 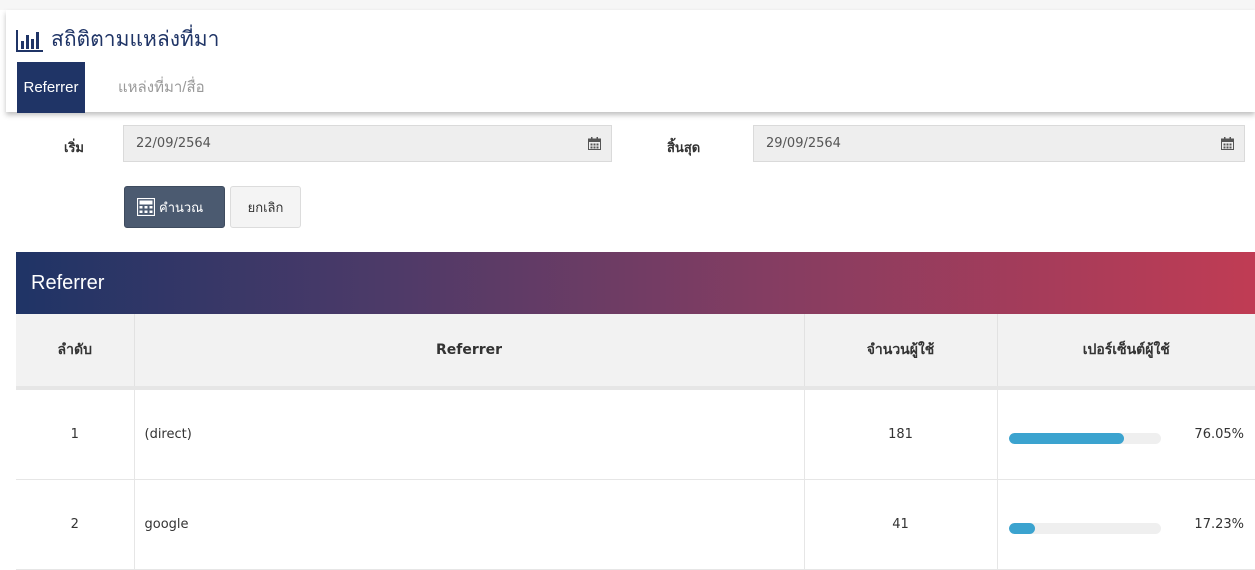 What do you see at coordinates (627, 5) in the screenshot?
I see `top-strip` at bounding box center [627, 5].